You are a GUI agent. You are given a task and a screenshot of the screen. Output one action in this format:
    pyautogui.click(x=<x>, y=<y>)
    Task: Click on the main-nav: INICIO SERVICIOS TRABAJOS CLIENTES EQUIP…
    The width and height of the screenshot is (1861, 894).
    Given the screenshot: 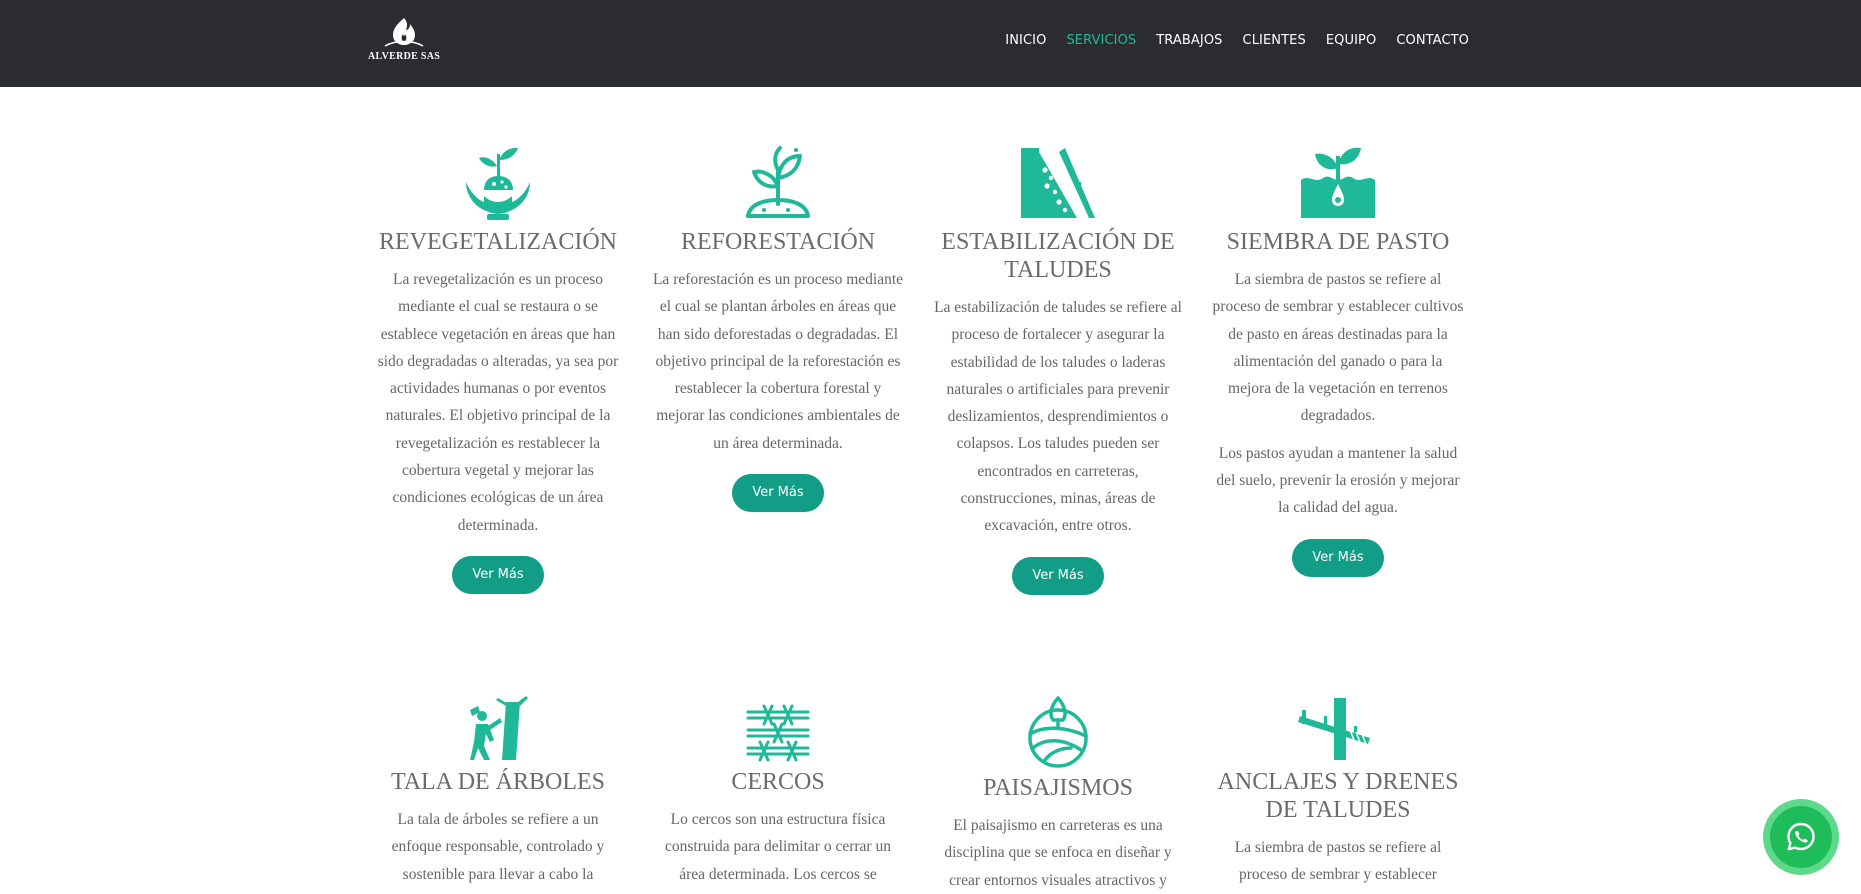 What is the action you would take?
    pyautogui.click(x=1237, y=41)
    